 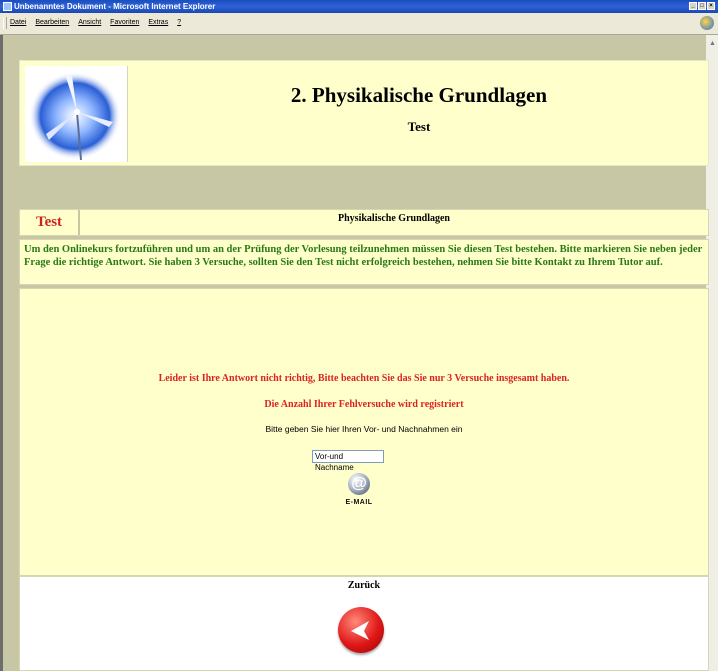 I want to click on close-button: ×, so click(x=711, y=6).